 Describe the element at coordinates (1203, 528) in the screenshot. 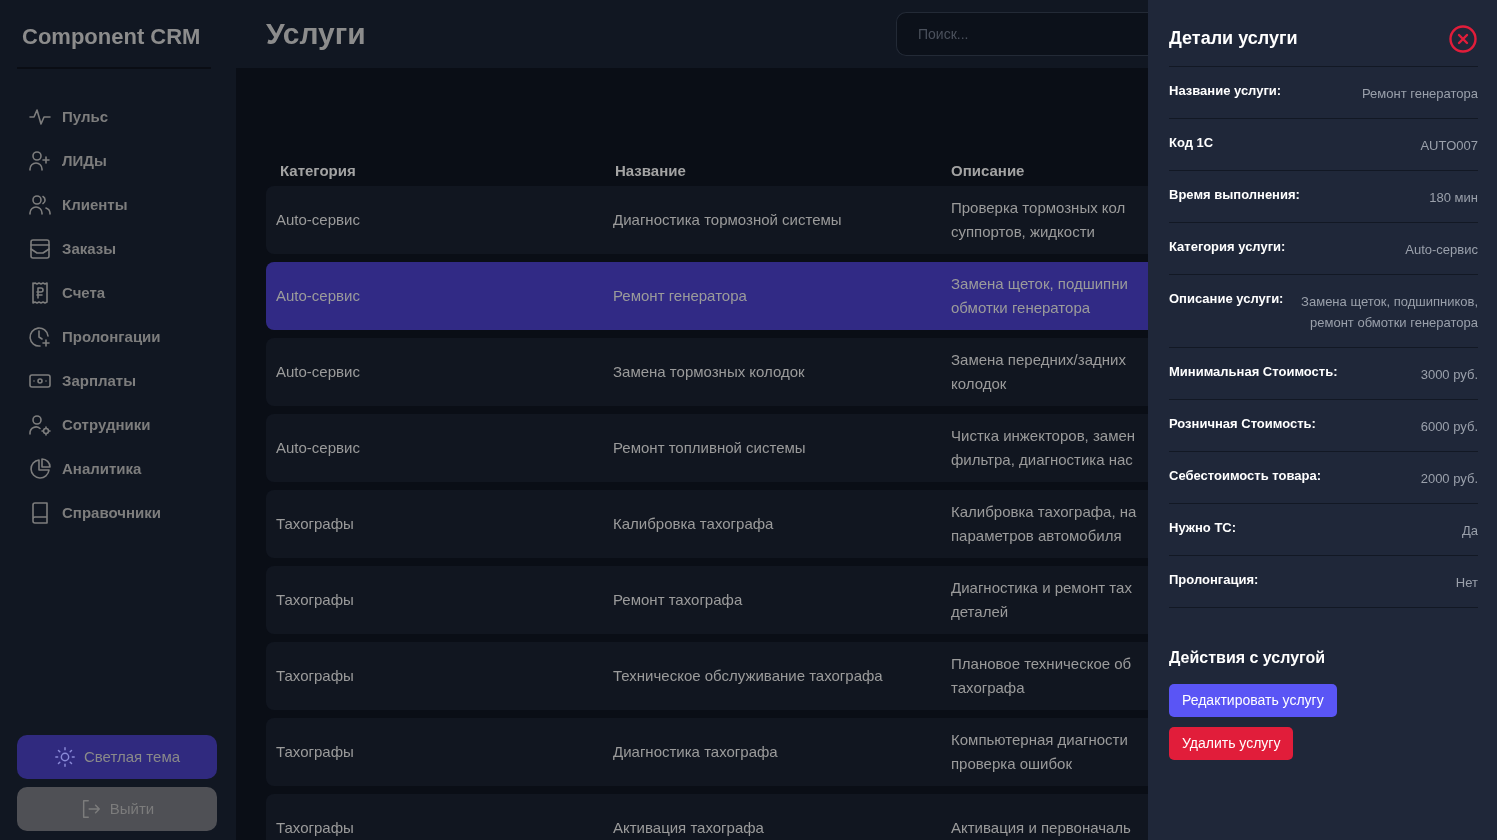

I see `field-label: Нужно ТС:` at that location.